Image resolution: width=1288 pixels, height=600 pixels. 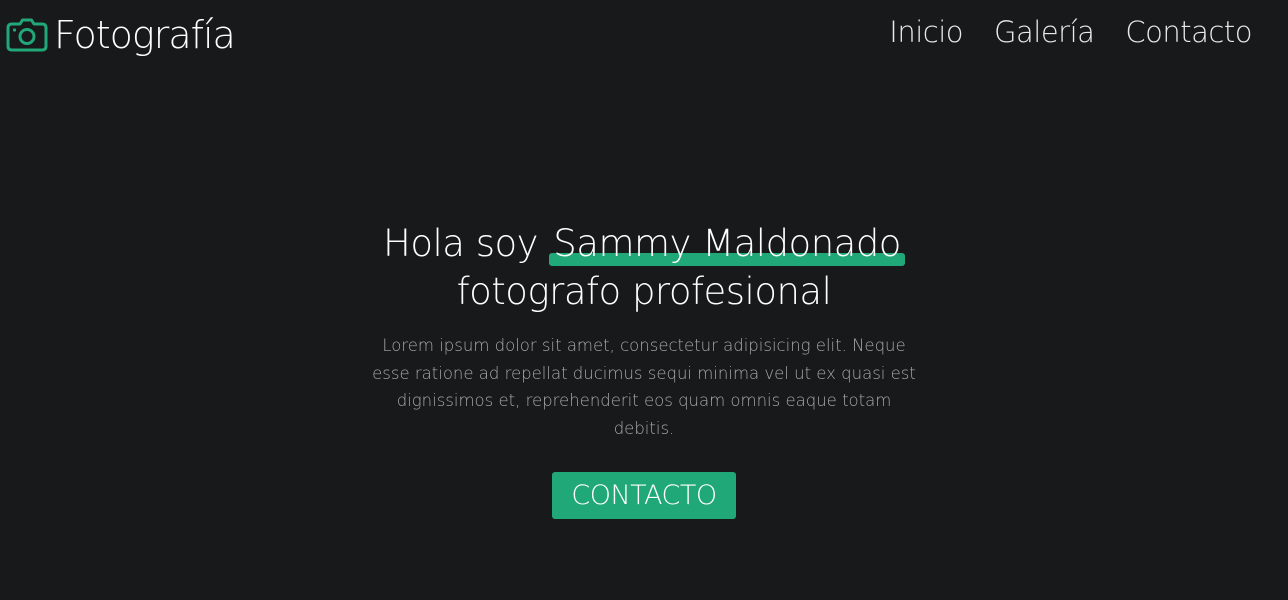 What do you see at coordinates (727, 244) in the screenshot?
I see `hero-name-highlight: Sammy Maldonado` at bounding box center [727, 244].